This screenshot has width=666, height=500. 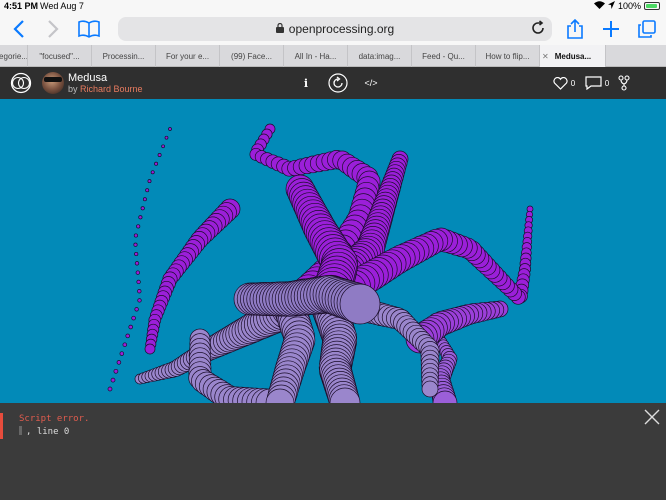 I want to click on status-right: 100%, so click(x=626, y=6).